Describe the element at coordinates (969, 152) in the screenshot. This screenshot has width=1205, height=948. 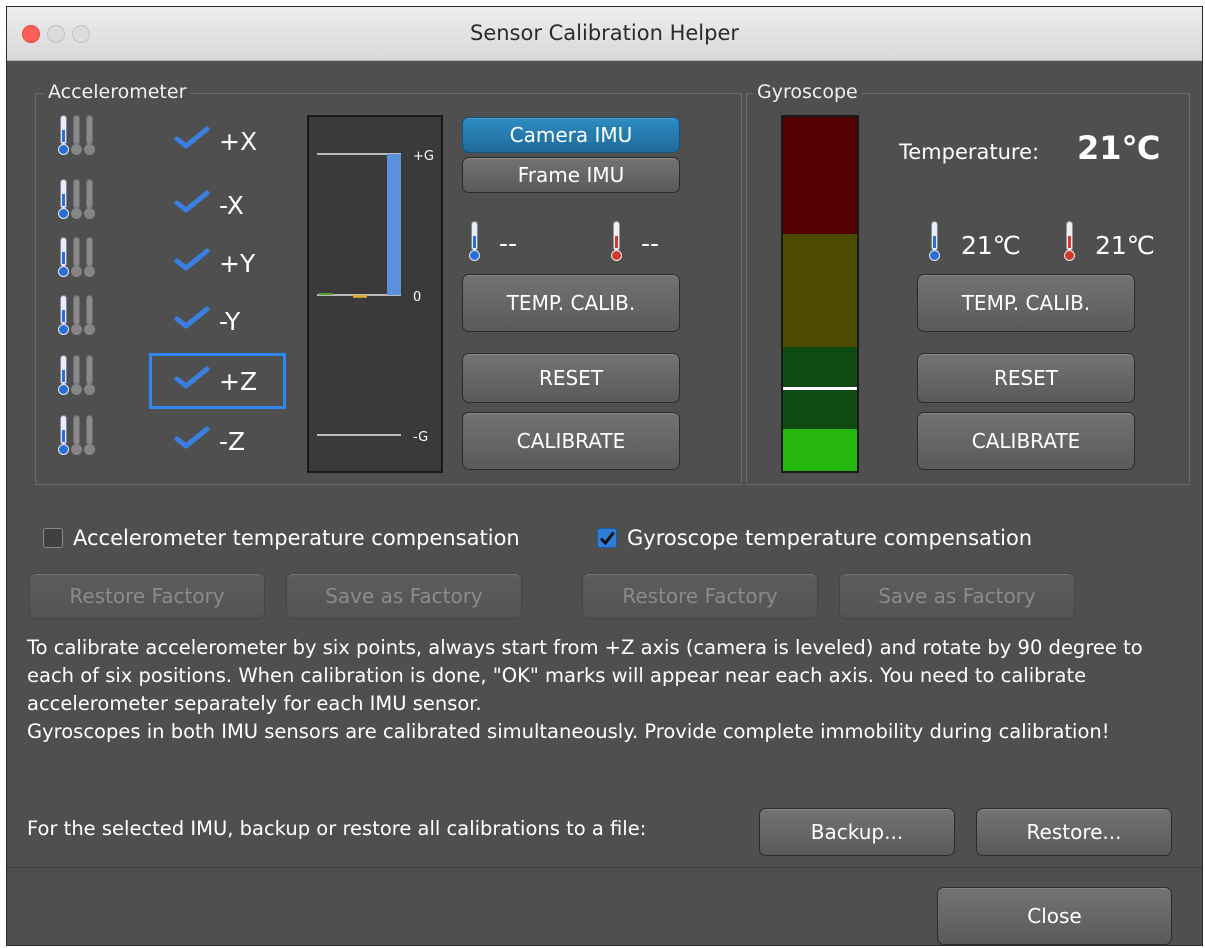
I see `gyro-temperature-label: Temperature:` at that location.